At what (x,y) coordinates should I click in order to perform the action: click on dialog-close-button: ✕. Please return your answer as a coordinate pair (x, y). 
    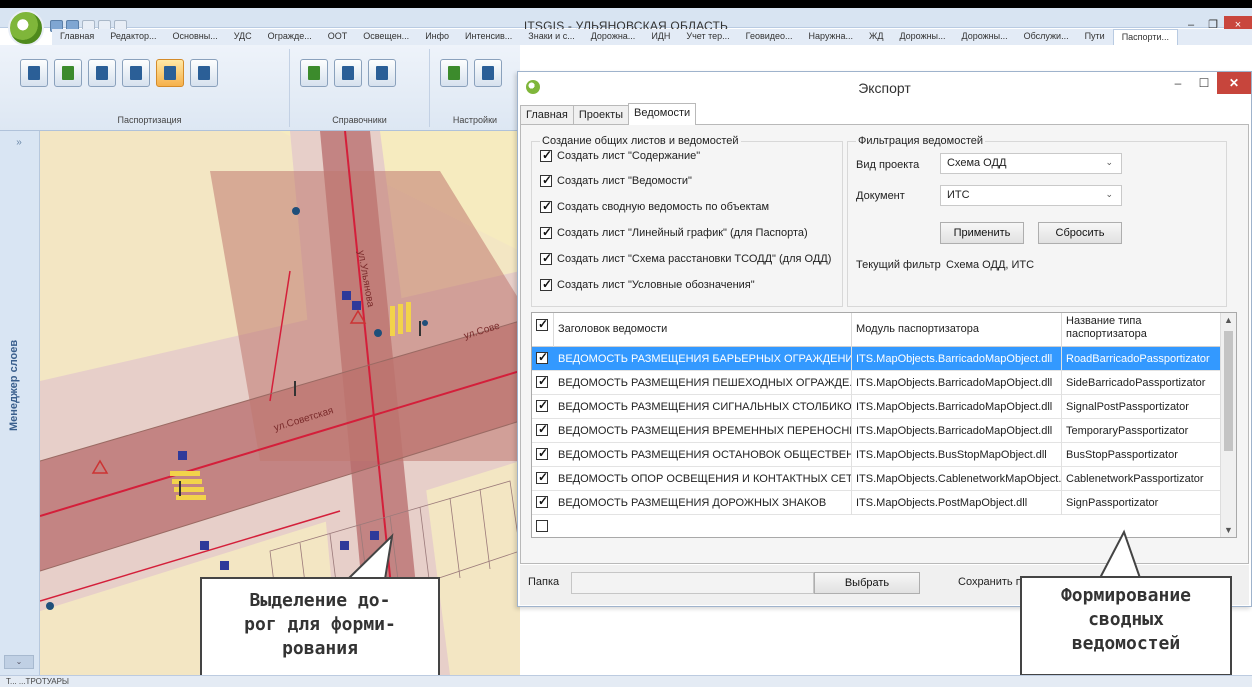
    Looking at the image, I should click on (1234, 83).